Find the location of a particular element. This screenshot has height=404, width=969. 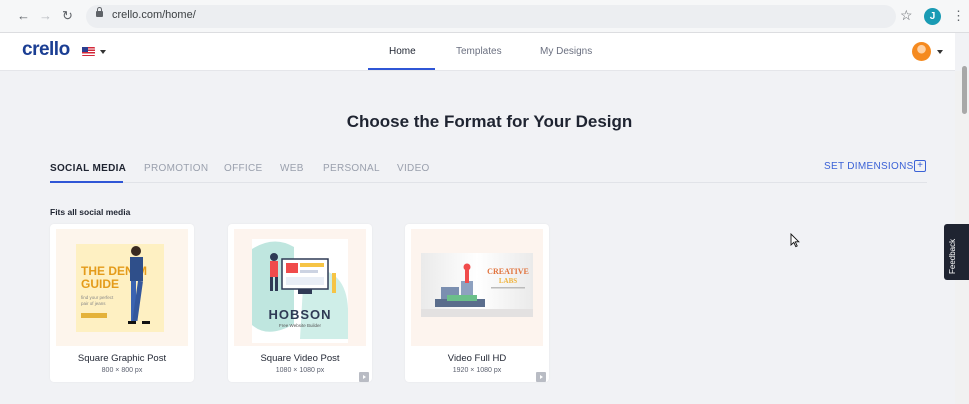

bookmark-star-icon: ☆ is located at coordinates (906, 15).